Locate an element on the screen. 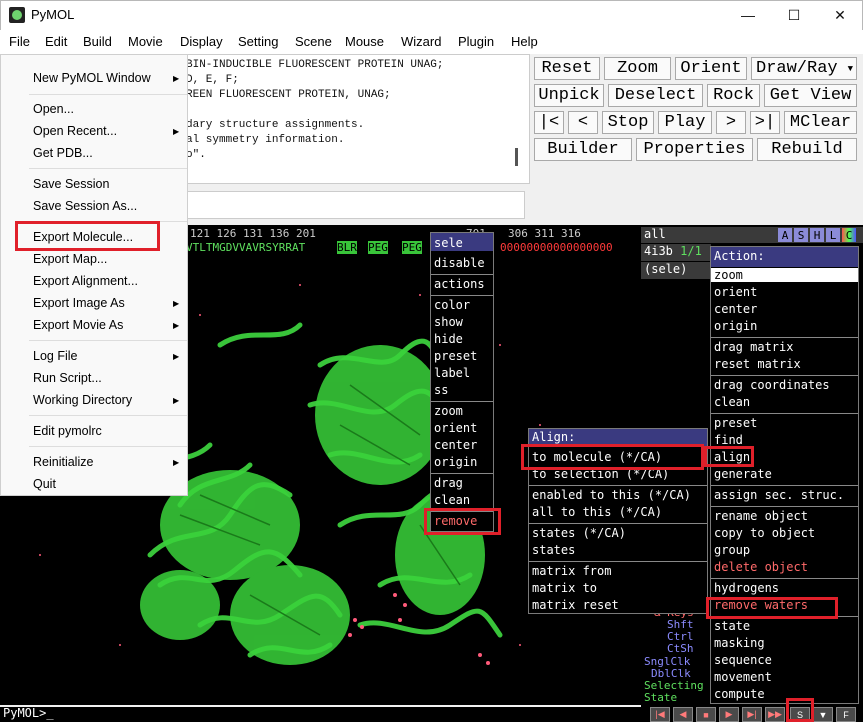  unpick-button: Unpick is located at coordinates (569, 95).